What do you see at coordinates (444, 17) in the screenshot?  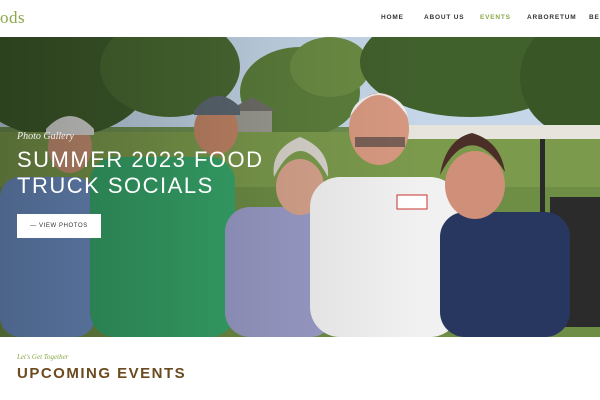 I see `nav-item-about-us: ABOUT US` at bounding box center [444, 17].